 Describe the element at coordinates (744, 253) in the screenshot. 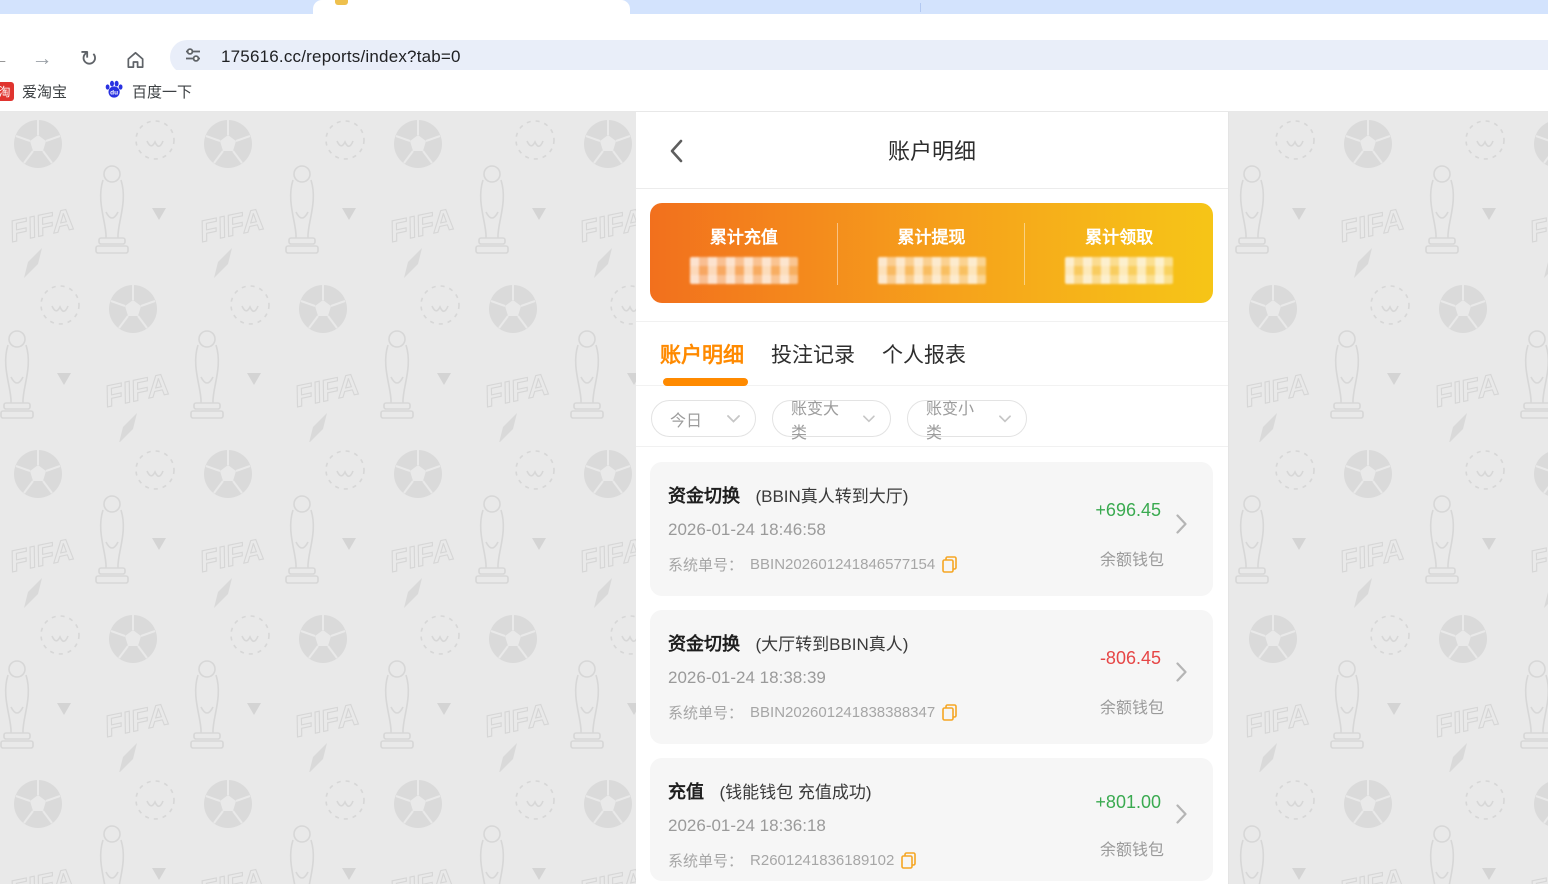

I see `summary-recharge: 累计充值` at that location.